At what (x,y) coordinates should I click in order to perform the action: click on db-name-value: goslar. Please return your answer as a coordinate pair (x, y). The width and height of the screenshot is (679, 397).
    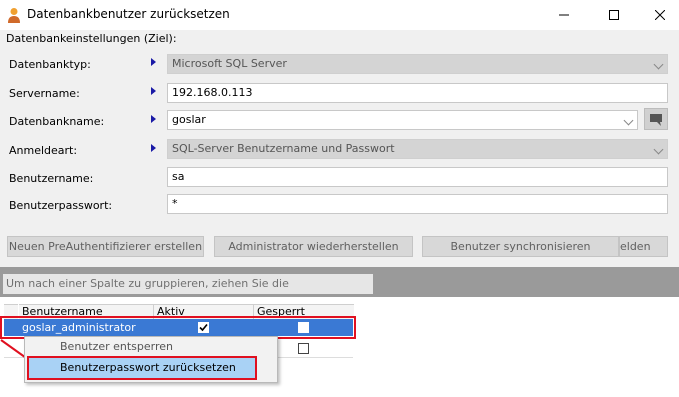
    Looking at the image, I should click on (189, 119).